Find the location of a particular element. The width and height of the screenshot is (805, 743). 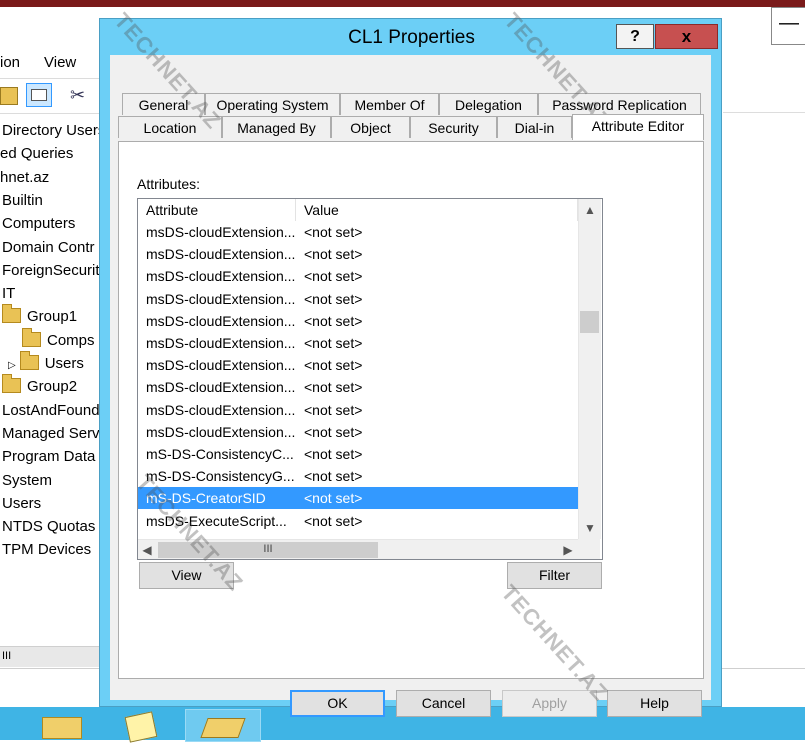

scroll-up-icon: ▲ is located at coordinates (590, 210).